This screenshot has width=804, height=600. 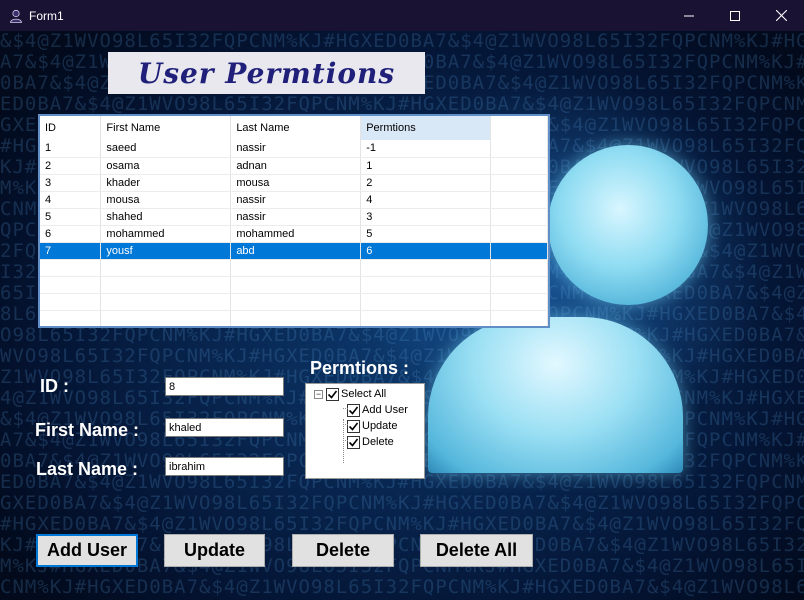 I want to click on column-header-first-name: First Name, so click(x=166, y=128).